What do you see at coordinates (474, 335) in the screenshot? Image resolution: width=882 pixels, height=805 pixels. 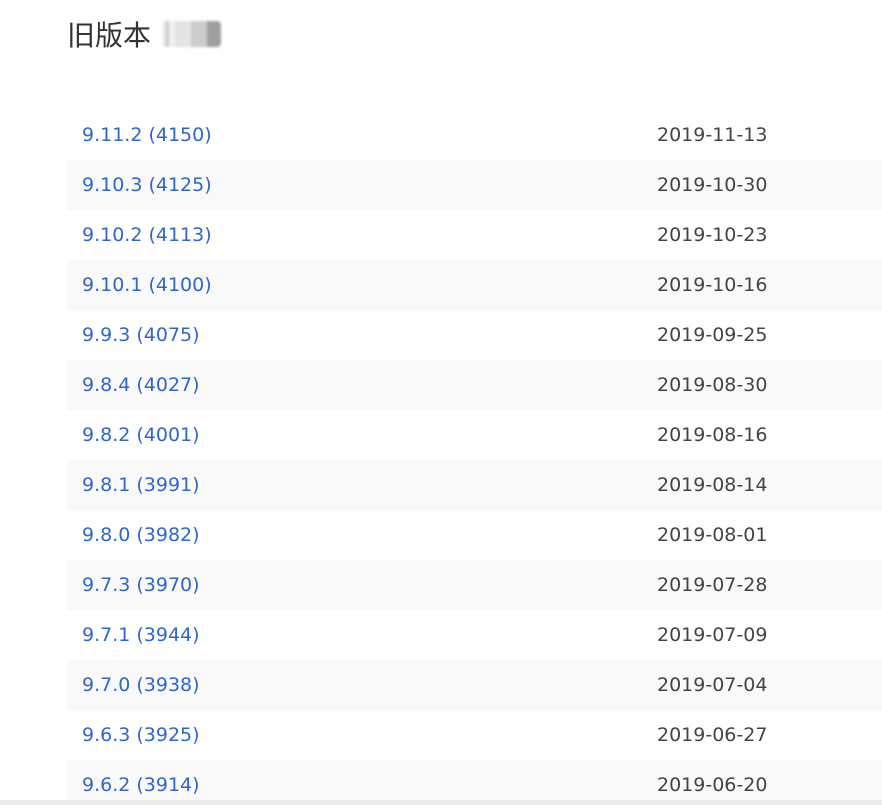 I see `version-row: 9.9.3 (4075) 2019-09-25` at bounding box center [474, 335].